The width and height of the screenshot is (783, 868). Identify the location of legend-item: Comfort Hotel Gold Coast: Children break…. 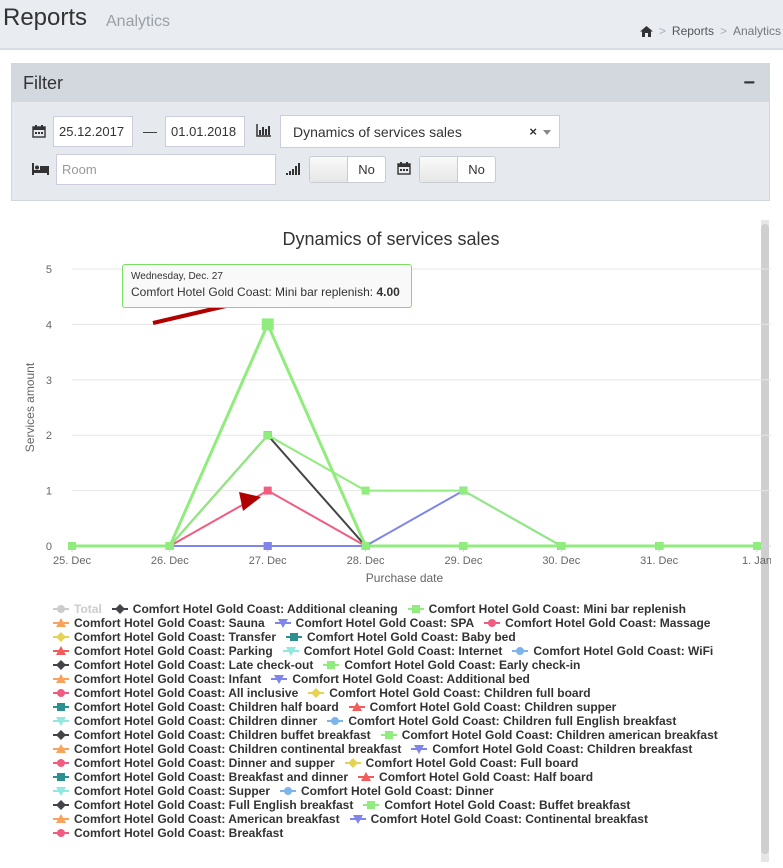
(551, 749).